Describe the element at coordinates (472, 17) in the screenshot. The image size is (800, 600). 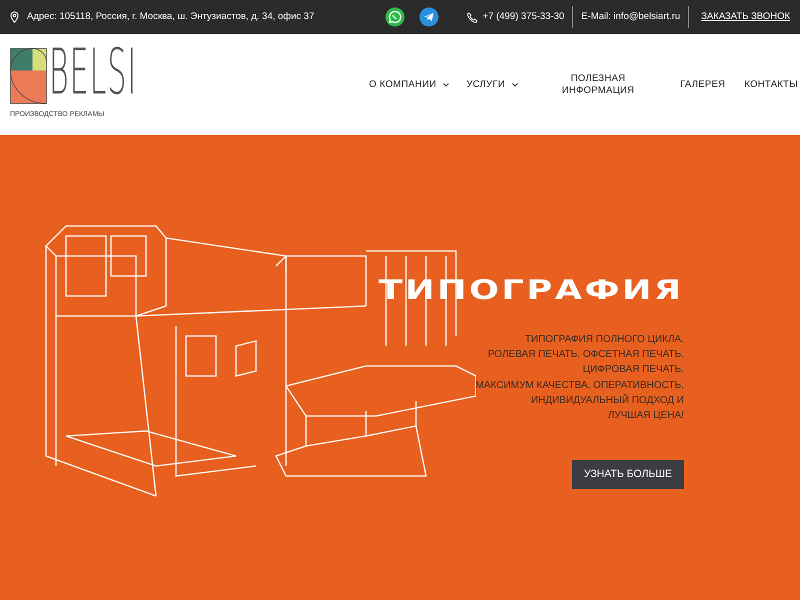
I see `phone-icon` at that location.